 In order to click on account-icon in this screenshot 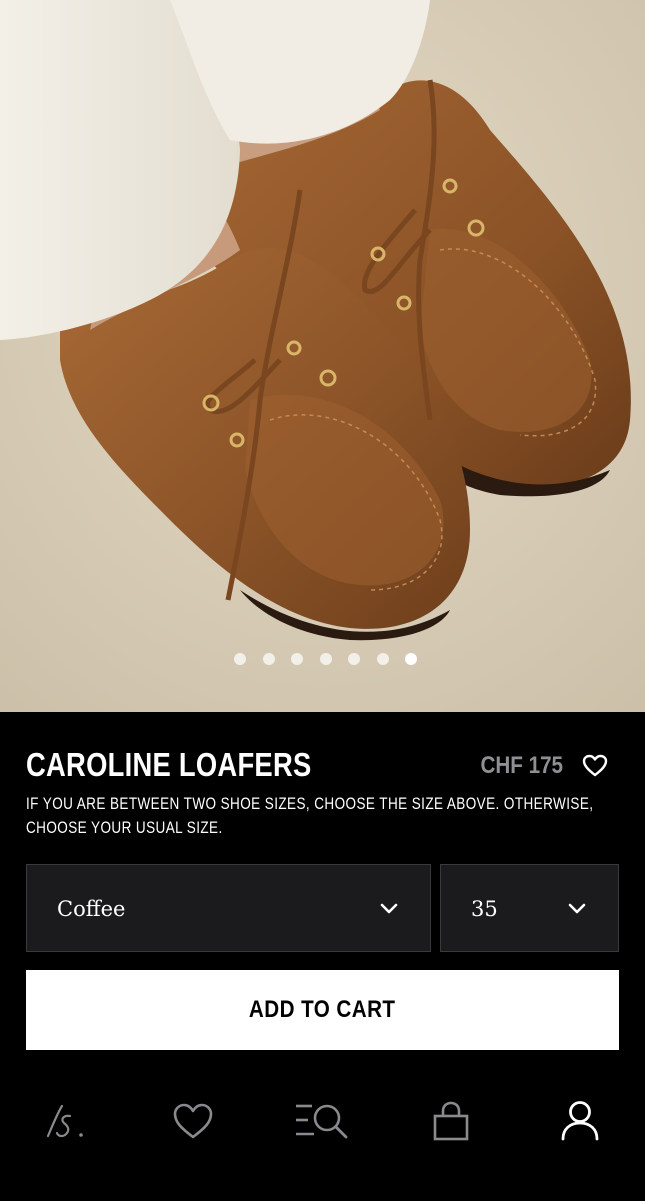, I will do `click(580, 1121)`.